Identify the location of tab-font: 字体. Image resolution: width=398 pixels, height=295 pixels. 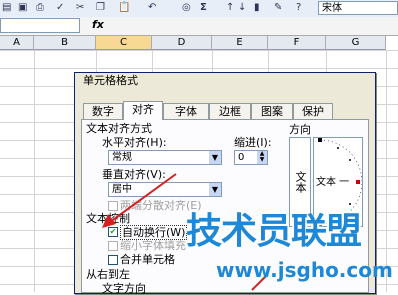
(186, 111).